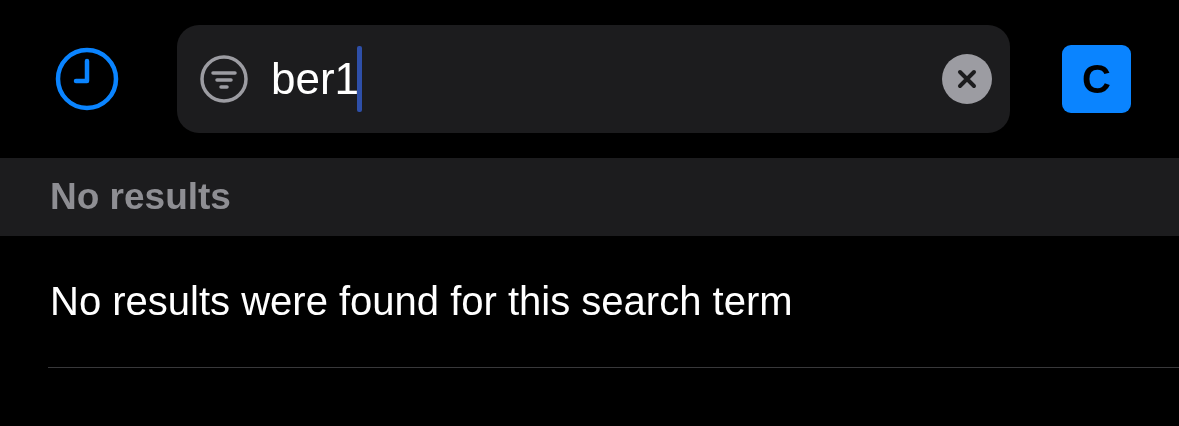 The width and height of the screenshot is (1179, 426). What do you see at coordinates (314, 79) in the screenshot?
I see `search-input: ber1` at bounding box center [314, 79].